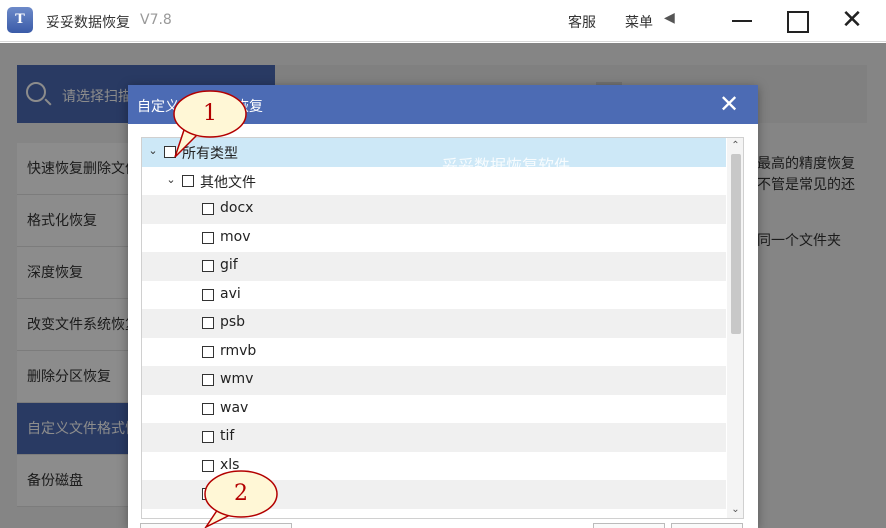  Describe the element at coordinates (20, 20) in the screenshot. I see `app-logo: T` at that location.